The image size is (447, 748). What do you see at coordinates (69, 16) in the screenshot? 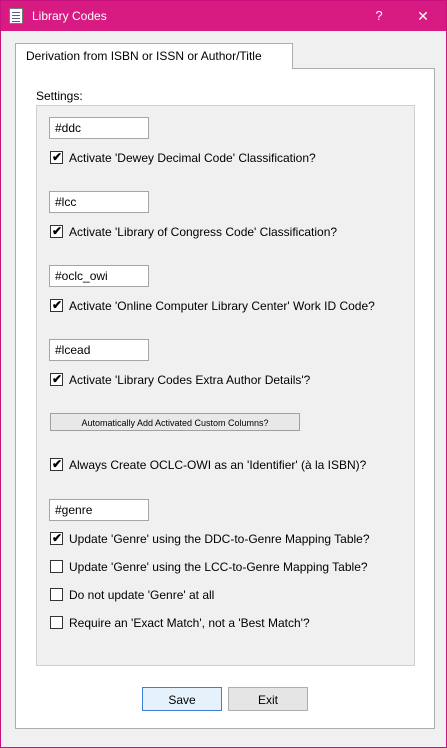
I see `window-title: Library Codes` at bounding box center [69, 16].